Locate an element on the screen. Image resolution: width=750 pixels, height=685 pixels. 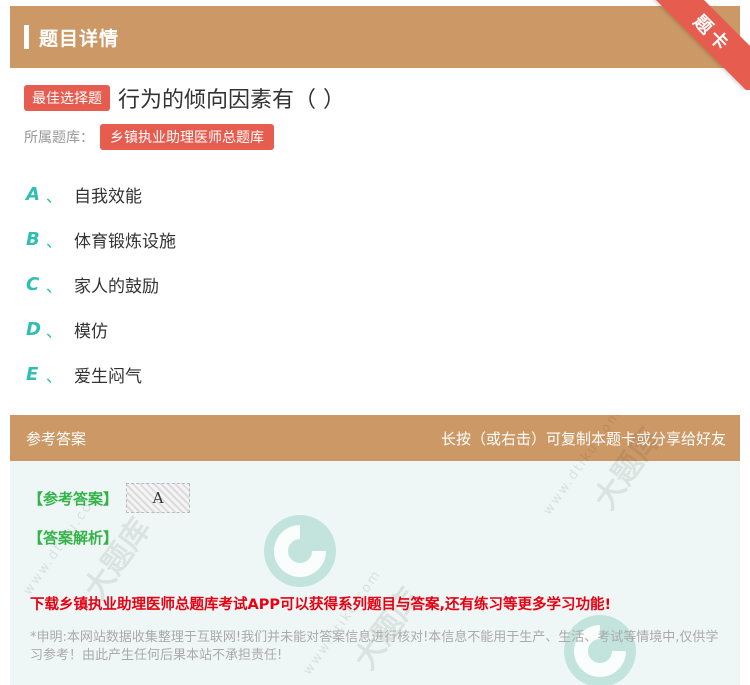
option-letter: A is located at coordinates (33, 194).